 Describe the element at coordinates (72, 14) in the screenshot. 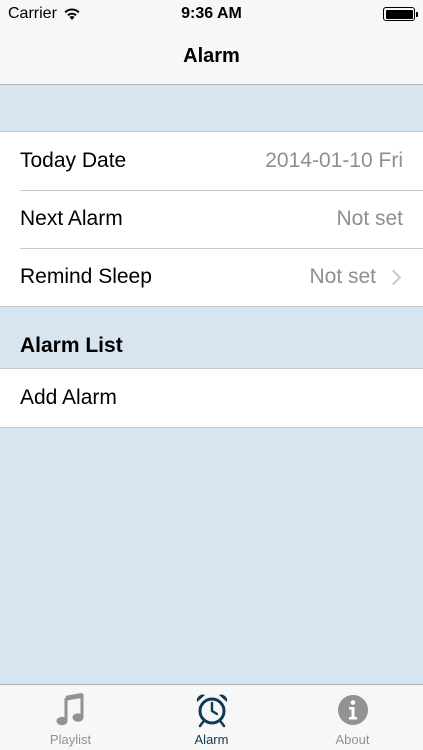

I see `wifi-icon` at that location.